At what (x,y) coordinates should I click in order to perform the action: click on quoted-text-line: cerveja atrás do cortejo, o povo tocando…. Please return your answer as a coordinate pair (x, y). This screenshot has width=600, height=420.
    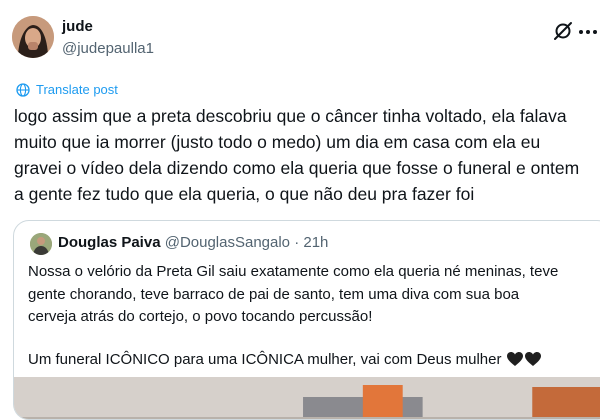
    Looking at the image, I should click on (200, 316).